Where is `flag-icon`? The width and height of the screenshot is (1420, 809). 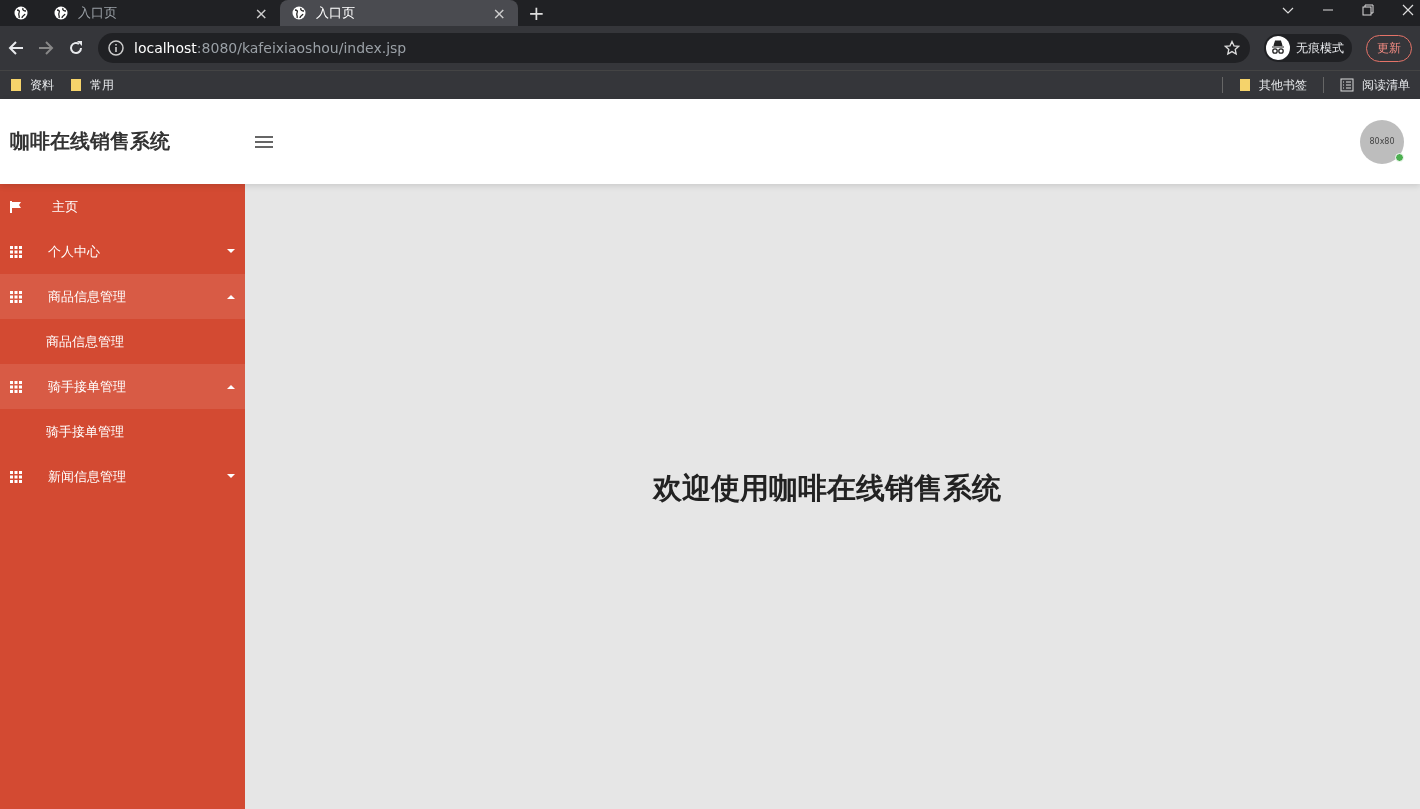
flag-icon is located at coordinates (16, 206).